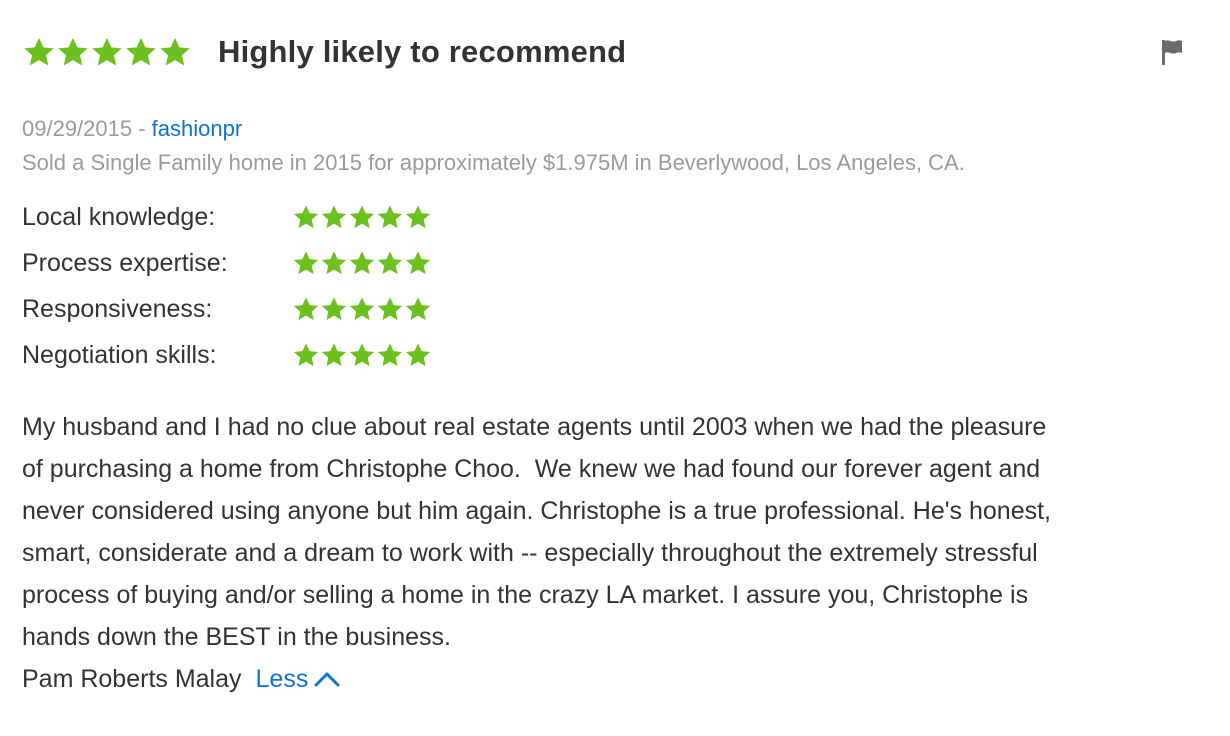  I want to click on author-link: fashionpr, so click(197, 128).